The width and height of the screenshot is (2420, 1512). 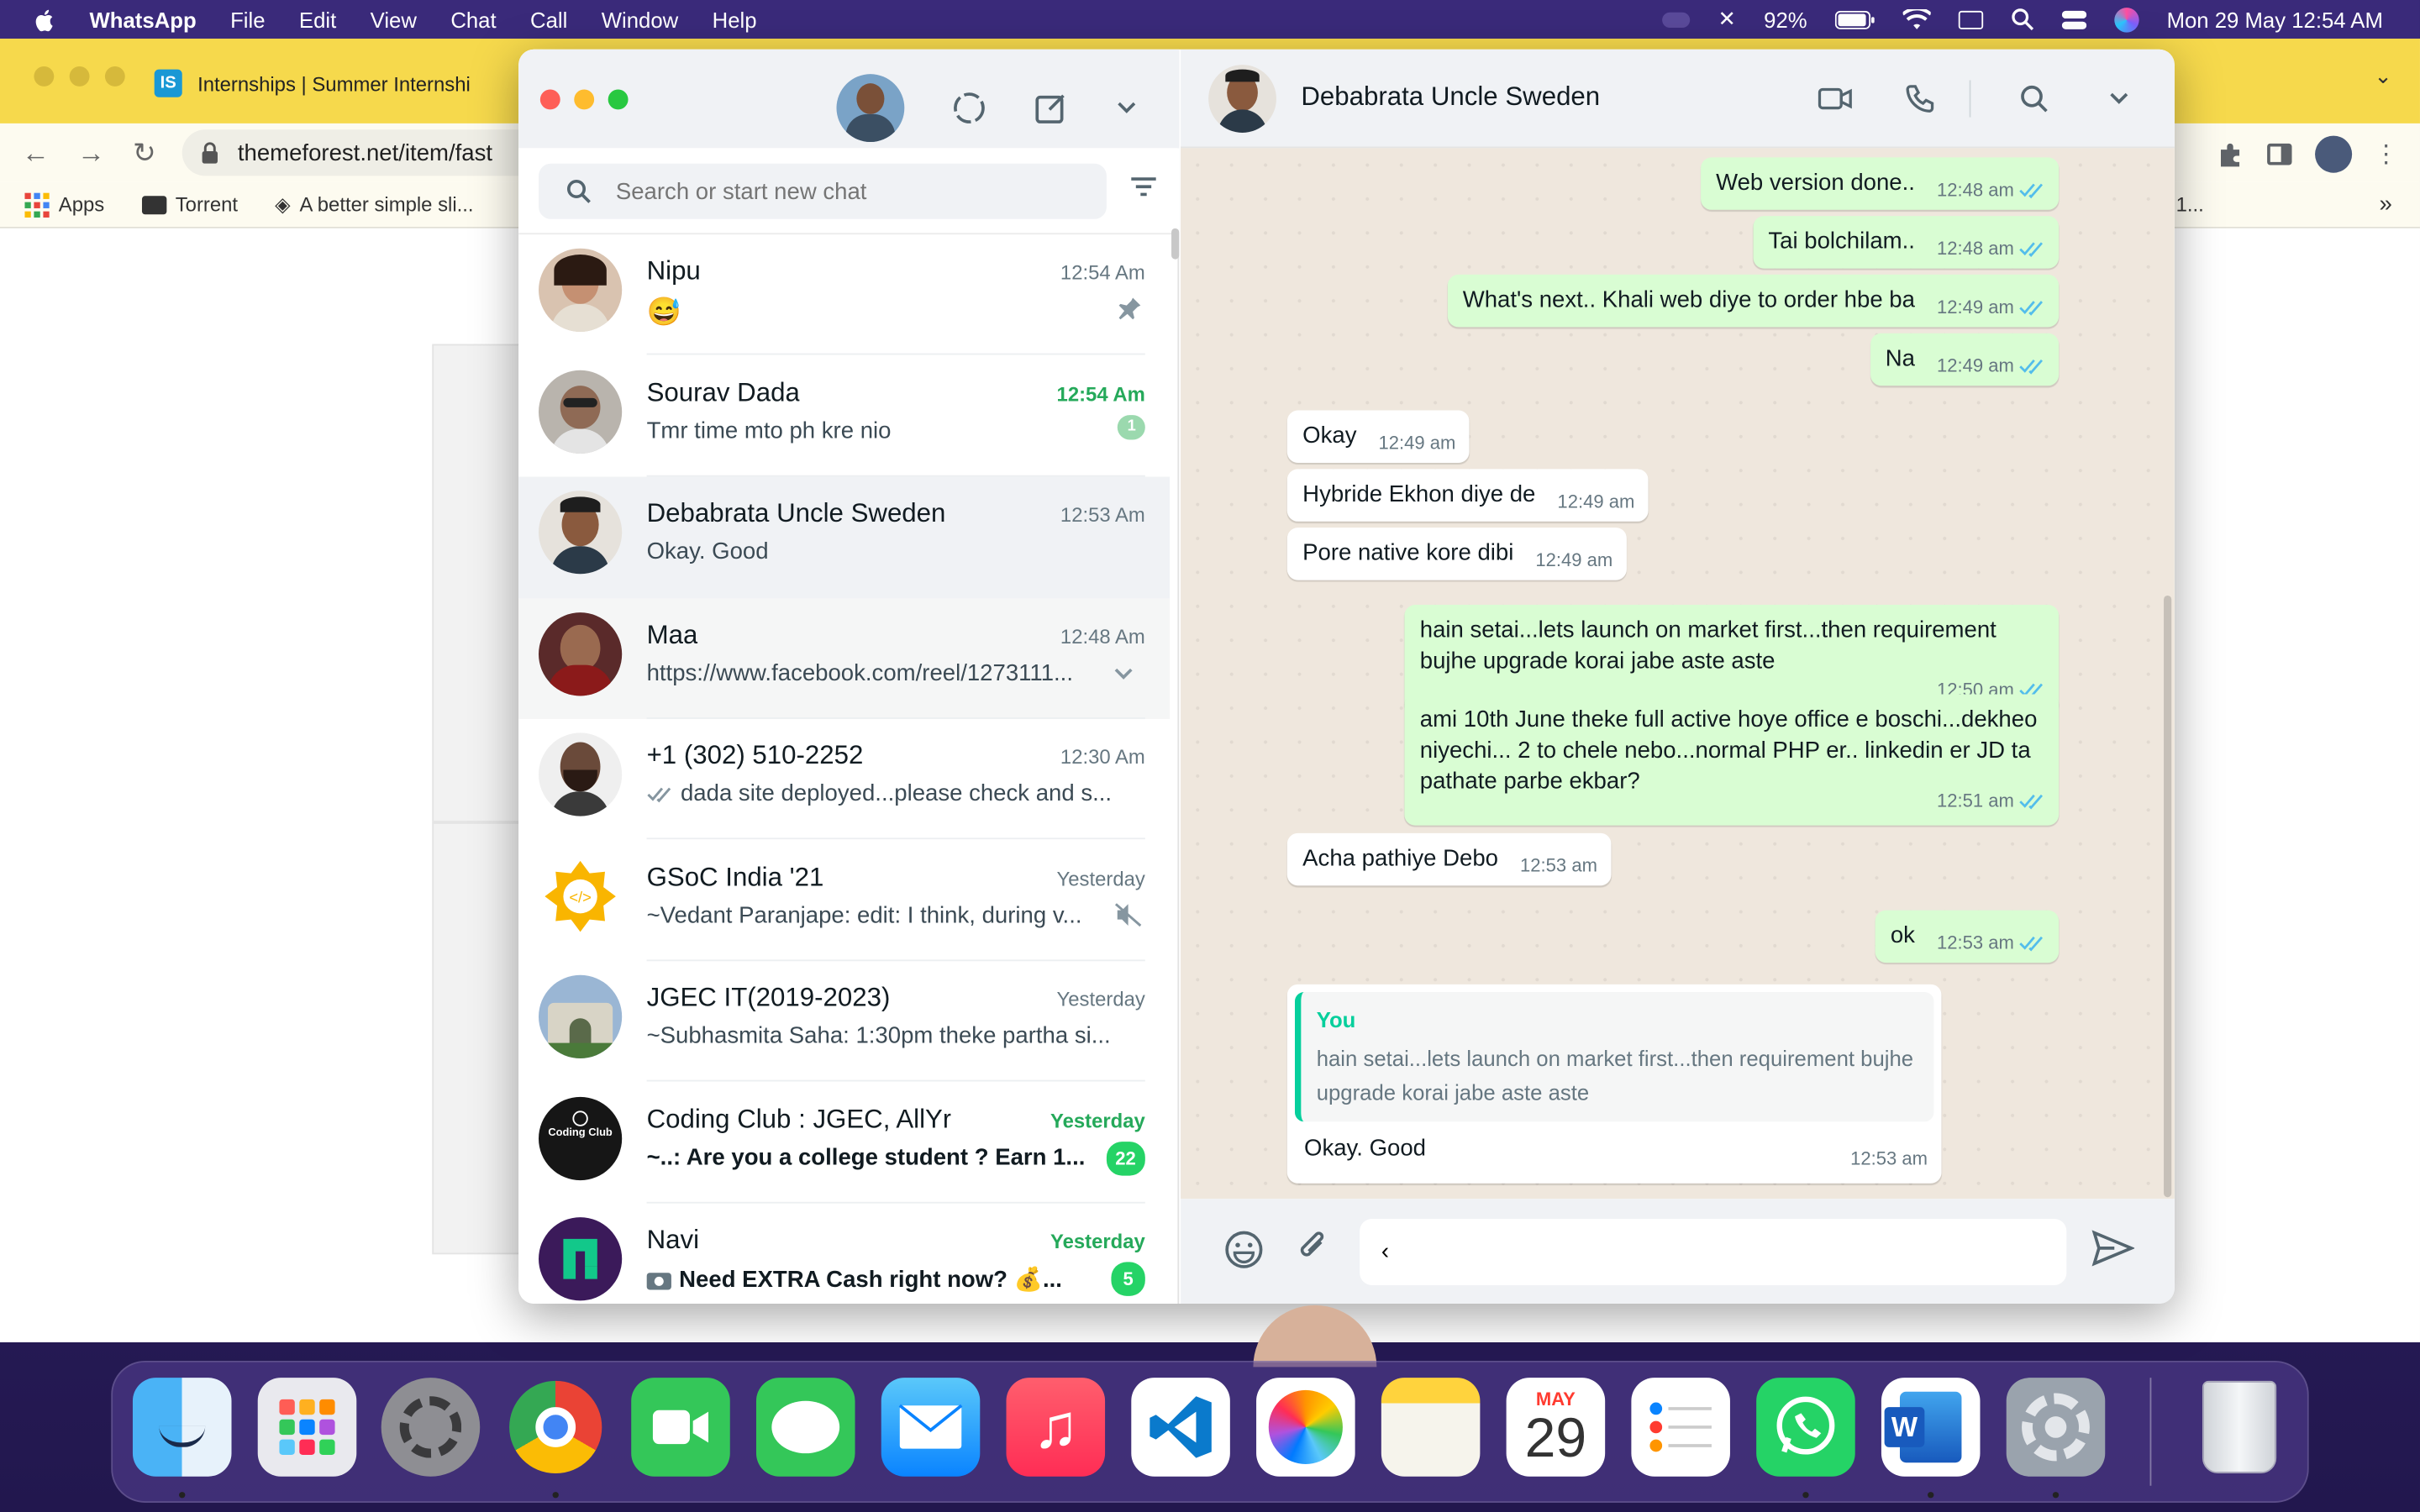 What do you see at coordinates (1728, 19) in the screenshot?
I see `bluetooth-off-icon: ✕` at bounding box center [1728, 19].